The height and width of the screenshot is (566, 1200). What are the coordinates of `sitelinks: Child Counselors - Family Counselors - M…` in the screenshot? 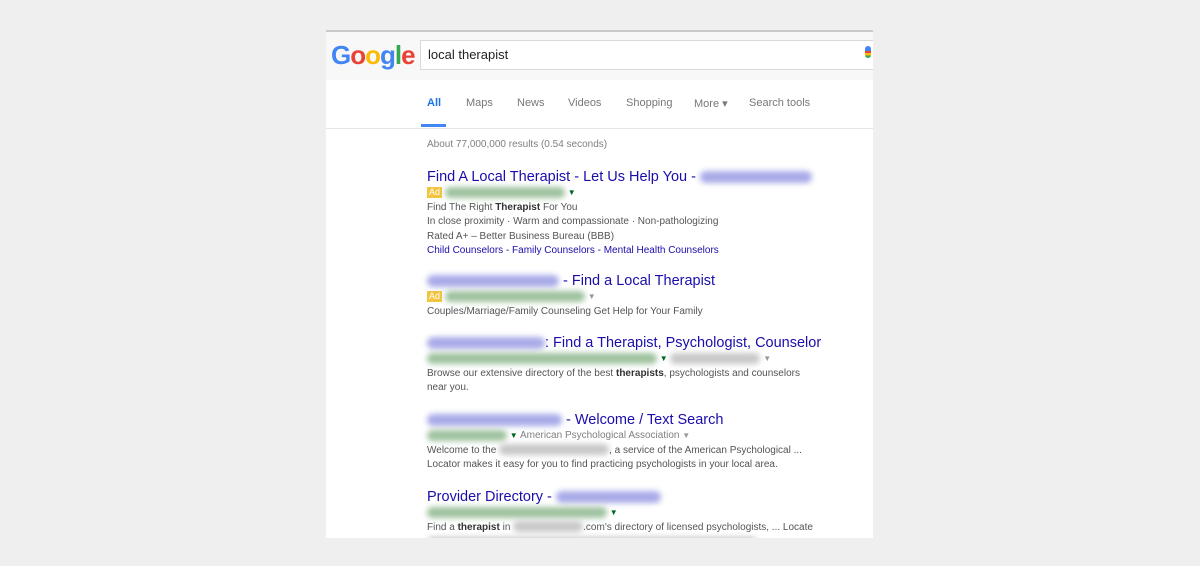 It's located at (637, 251).